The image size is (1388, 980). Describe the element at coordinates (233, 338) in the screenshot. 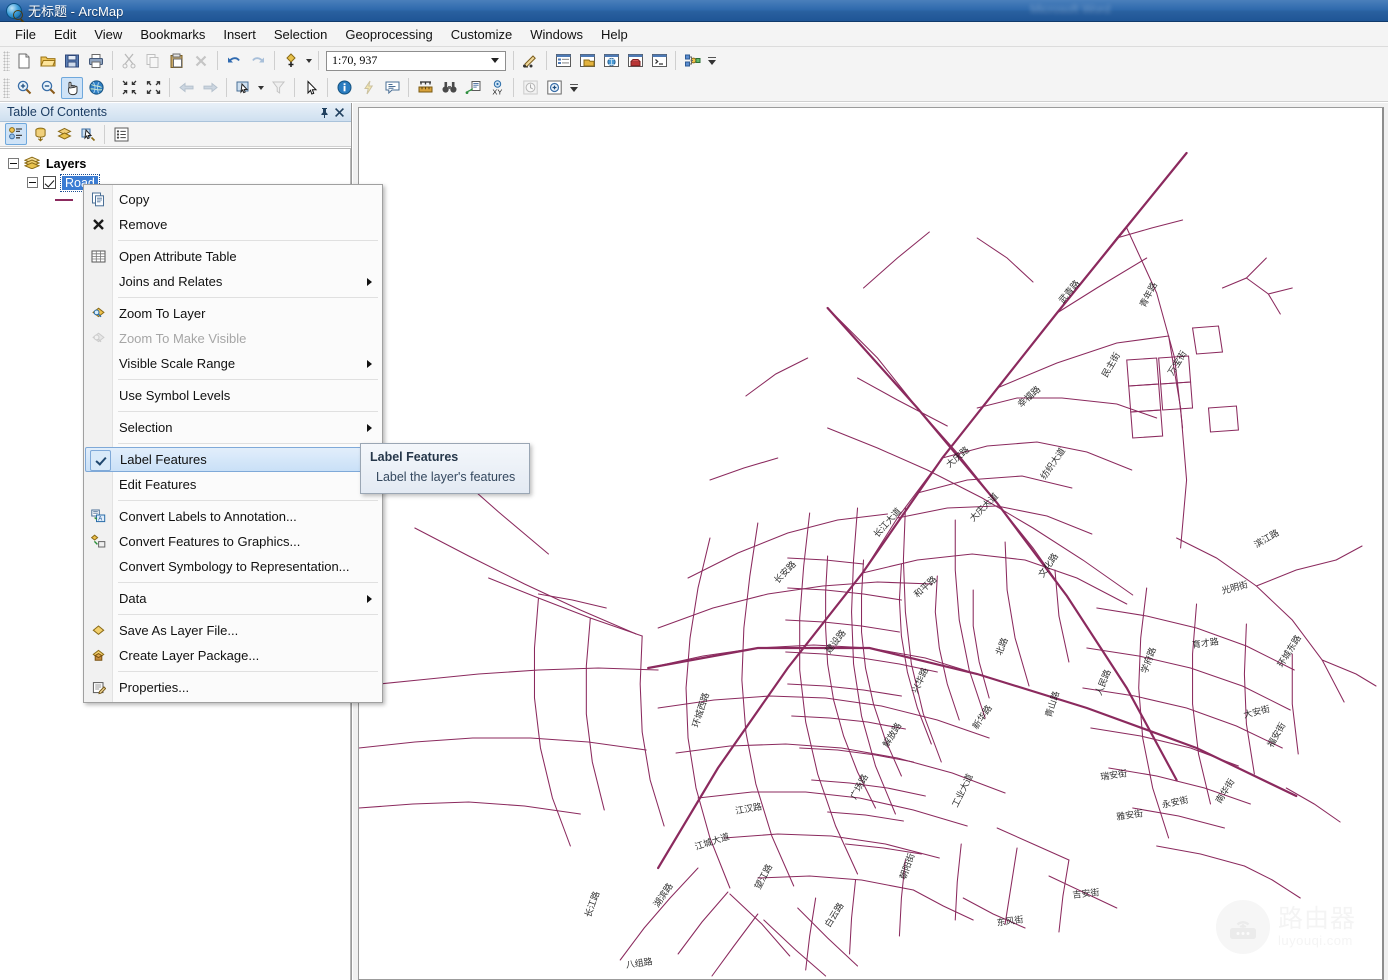

I see `ctx-zoom-to-make-visible: Zoom To Make Visible` at that location.